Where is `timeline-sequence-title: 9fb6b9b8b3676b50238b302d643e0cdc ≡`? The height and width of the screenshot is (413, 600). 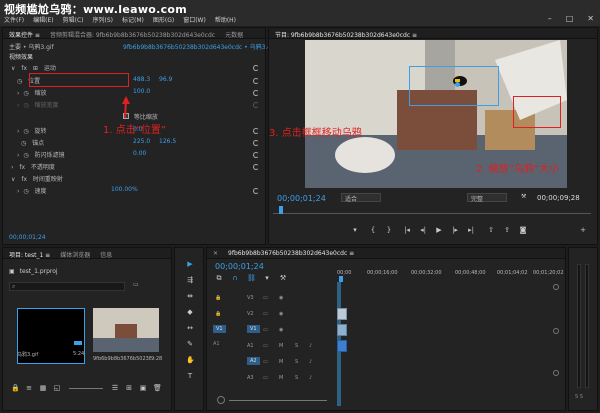 timeline-sequence-title: 9fb6b9b8b3676b50238b302d643e0cdc ≡ is located at coordinates (291, 253).